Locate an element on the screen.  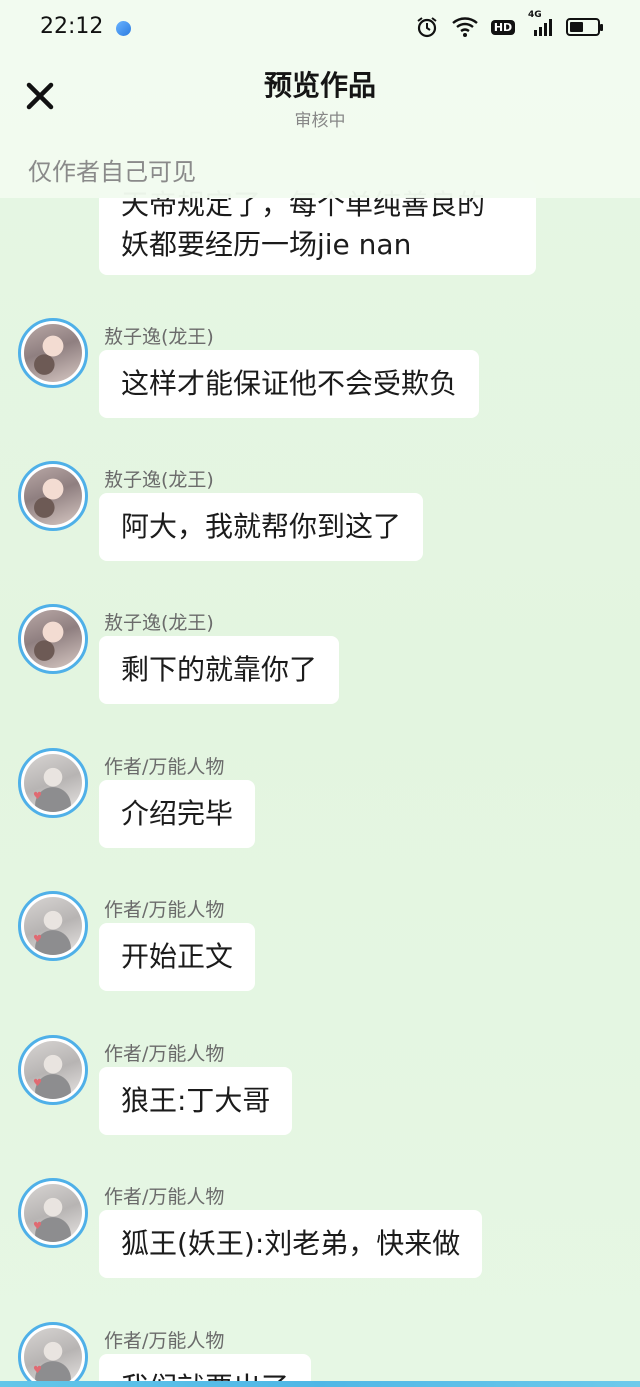
message-bubble: 狼王:丁大哥 is located at coordinates (196, 1101).